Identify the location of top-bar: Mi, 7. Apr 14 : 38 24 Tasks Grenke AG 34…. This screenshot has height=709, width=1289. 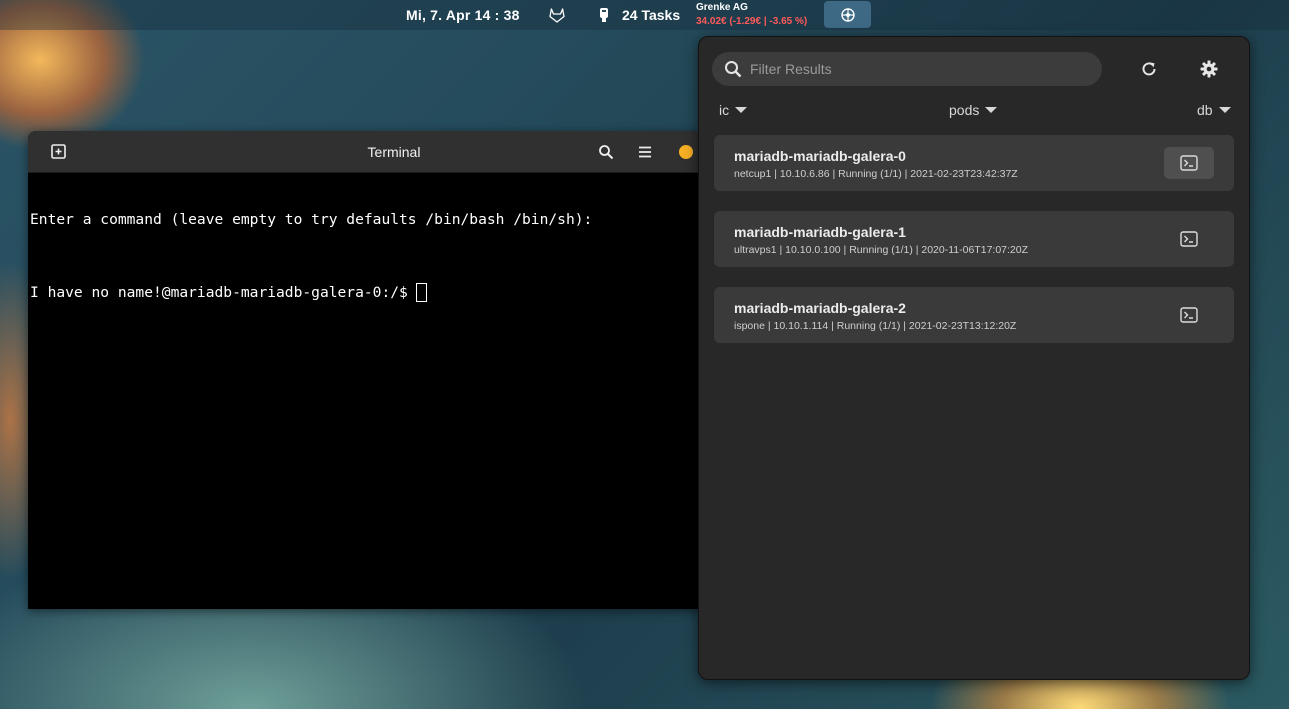
(644, 15).